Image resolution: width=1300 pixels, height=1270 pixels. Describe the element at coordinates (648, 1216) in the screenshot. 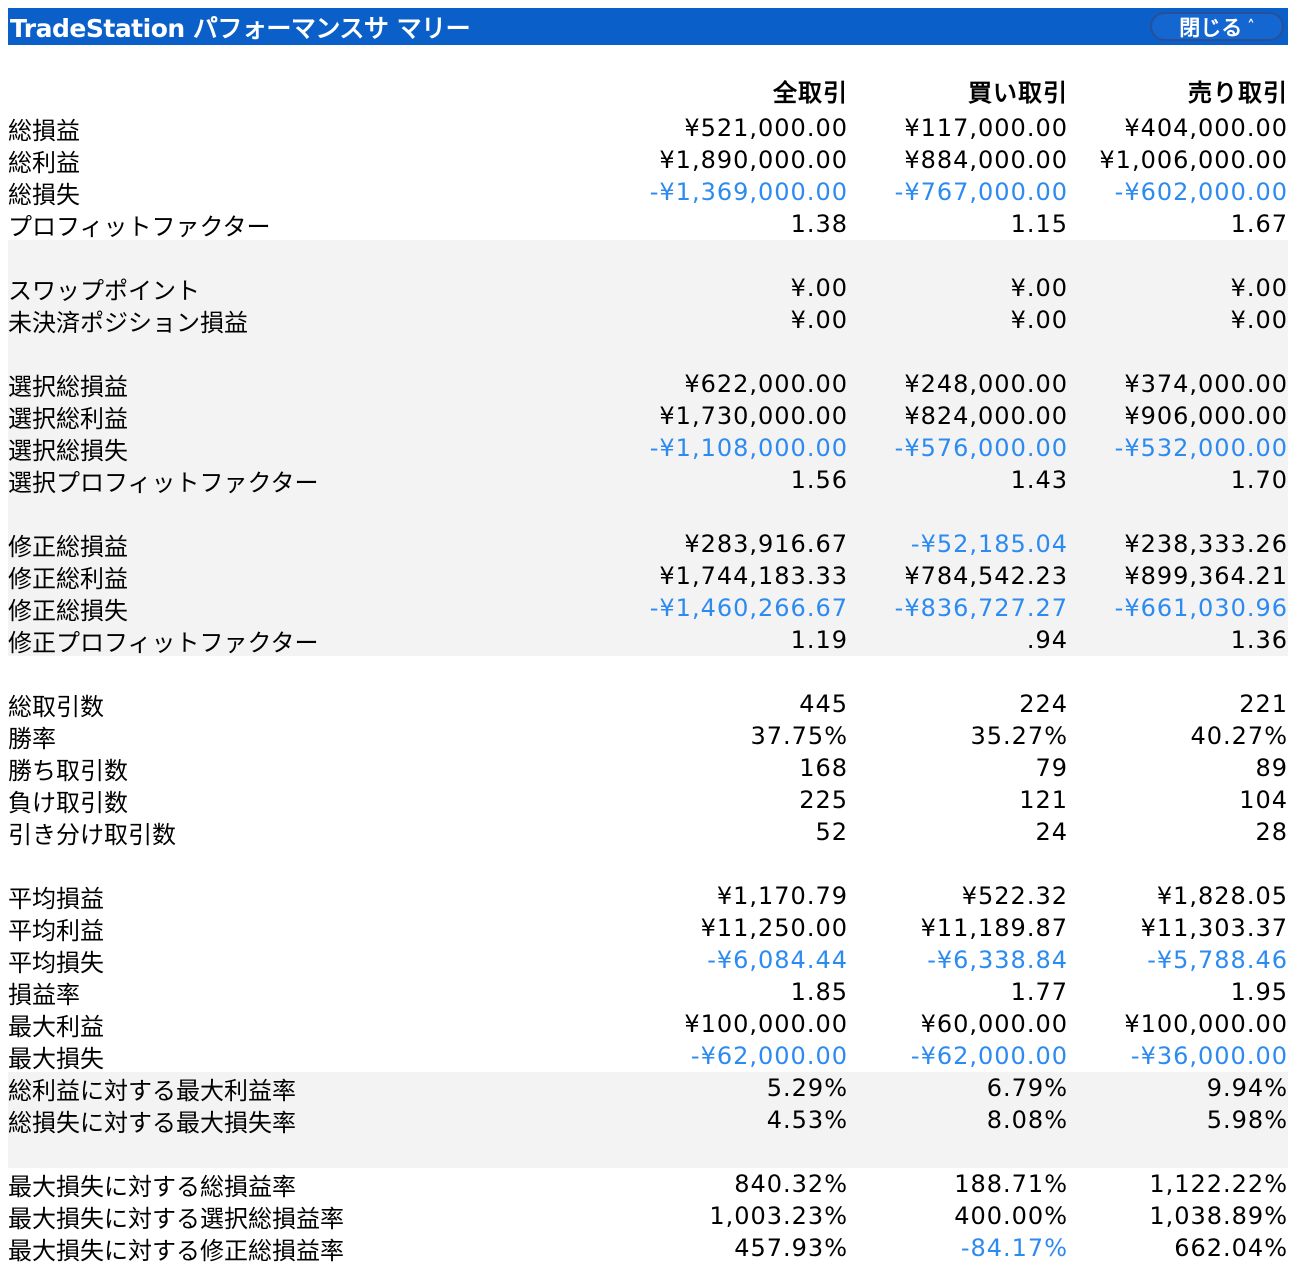

I see `table-row: 最大損失に対する選択総損益率 1,003.23% 400.00% 1,038.89%` at that location.